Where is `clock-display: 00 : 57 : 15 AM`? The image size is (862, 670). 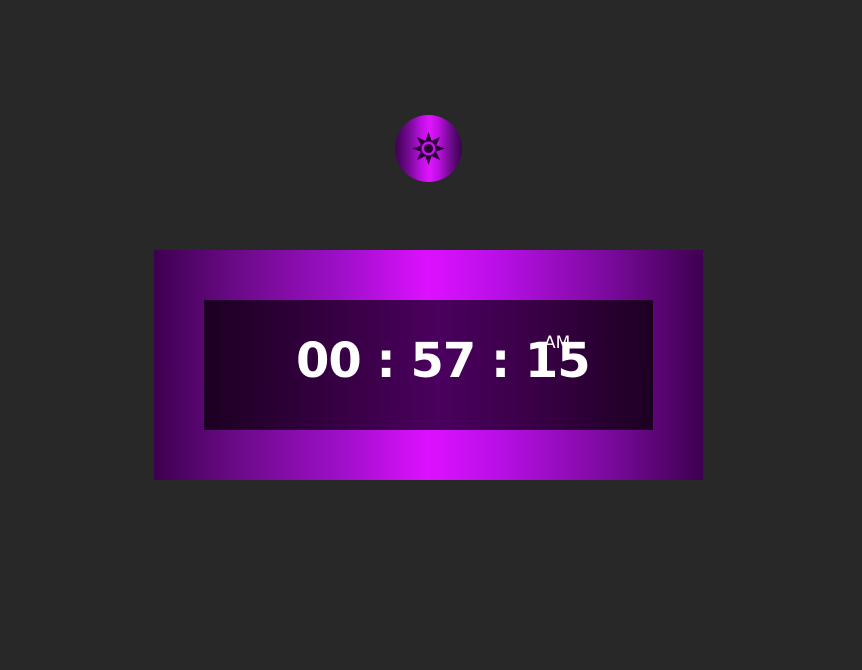 clock-display: 00 : 57 : 15 AM is located at coordinates (428, 365).